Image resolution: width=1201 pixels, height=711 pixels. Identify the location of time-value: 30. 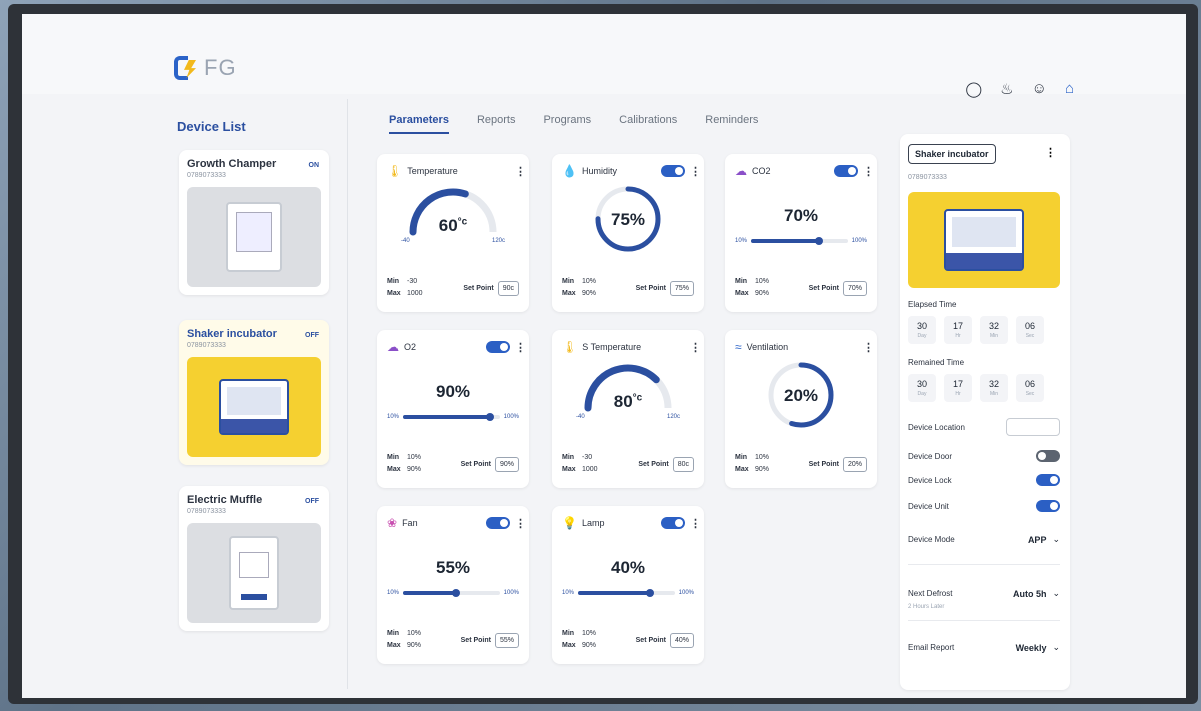
(921, 384).